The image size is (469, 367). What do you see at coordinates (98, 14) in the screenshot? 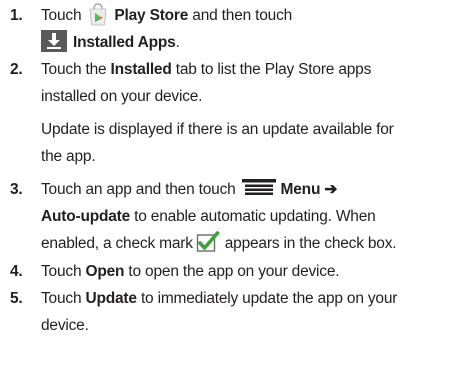
I see `play-store-icon` at bounding box center [98, 14].